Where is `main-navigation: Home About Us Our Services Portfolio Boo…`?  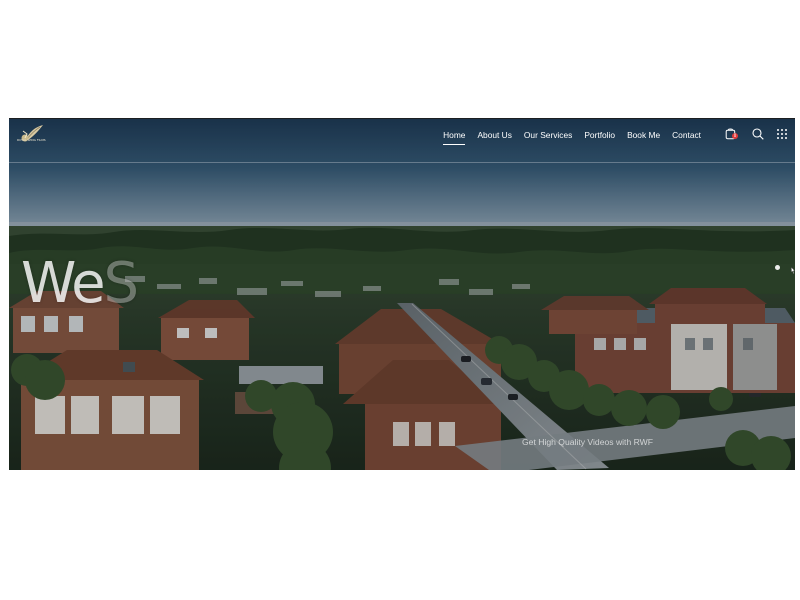
main-navigation: Home About Us Our Services Portfolio Boo… is located at coordinates (572, 135).